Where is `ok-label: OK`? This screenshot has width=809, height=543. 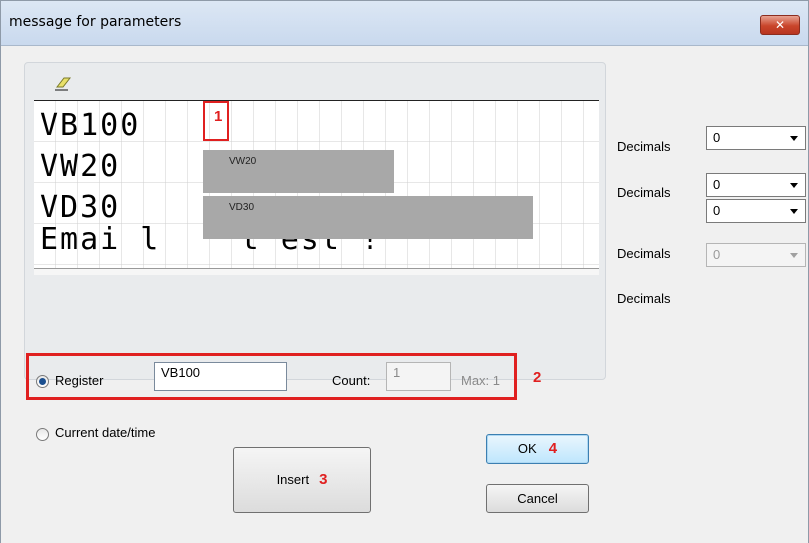 ok-label: OK is located at coordinates (527, 448).